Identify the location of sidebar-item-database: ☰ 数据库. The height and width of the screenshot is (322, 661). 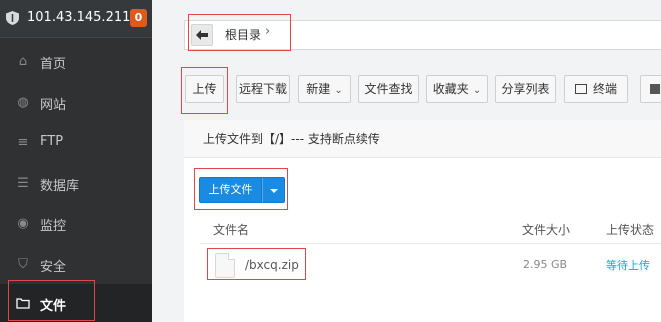
(76, 184).